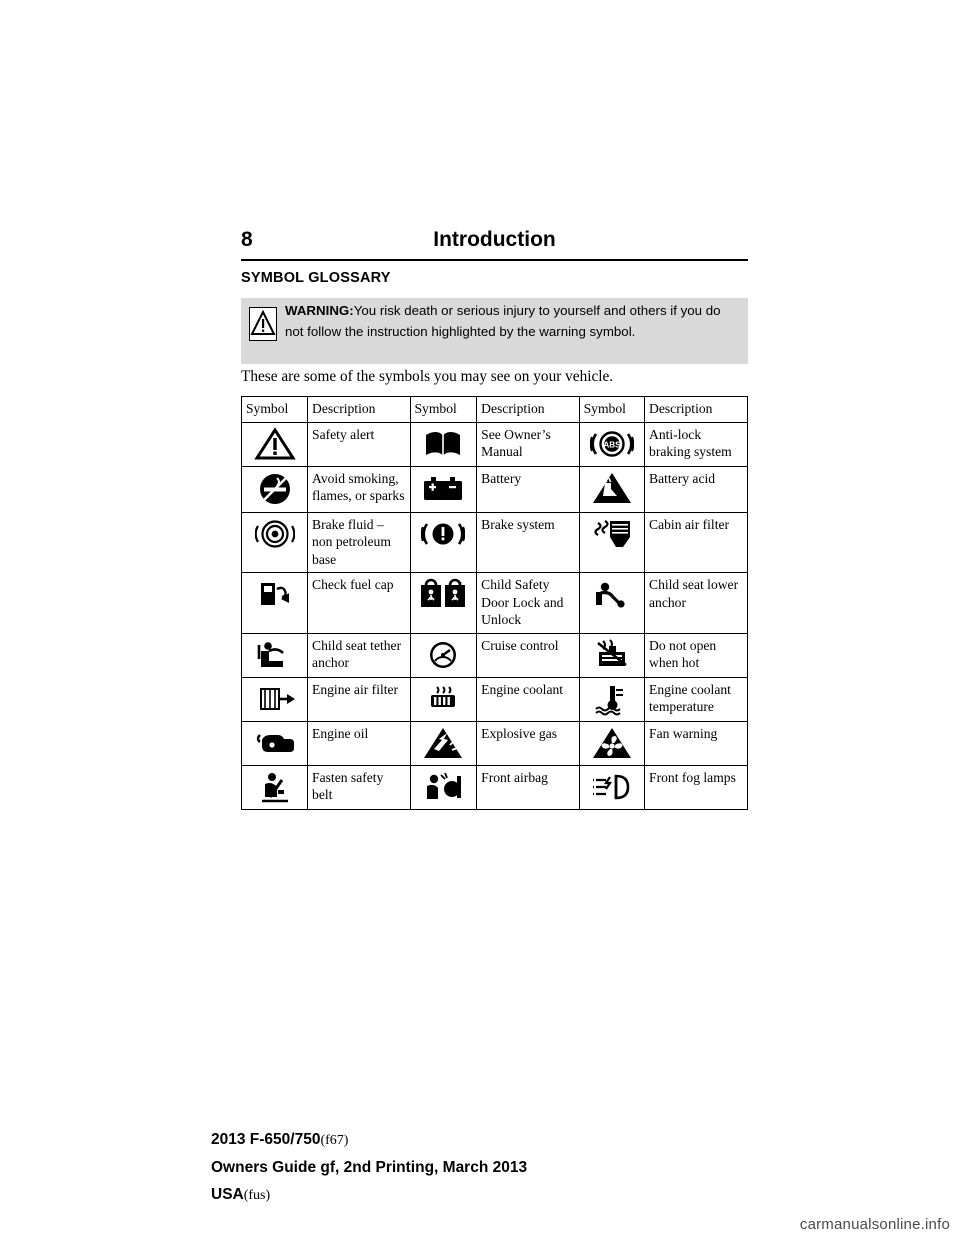 This screenshot has width=960, height=1242. Describe the element at coordinates (612, 655) in the screenshot. I see `do-not-open-when-hot-icon` at that location.